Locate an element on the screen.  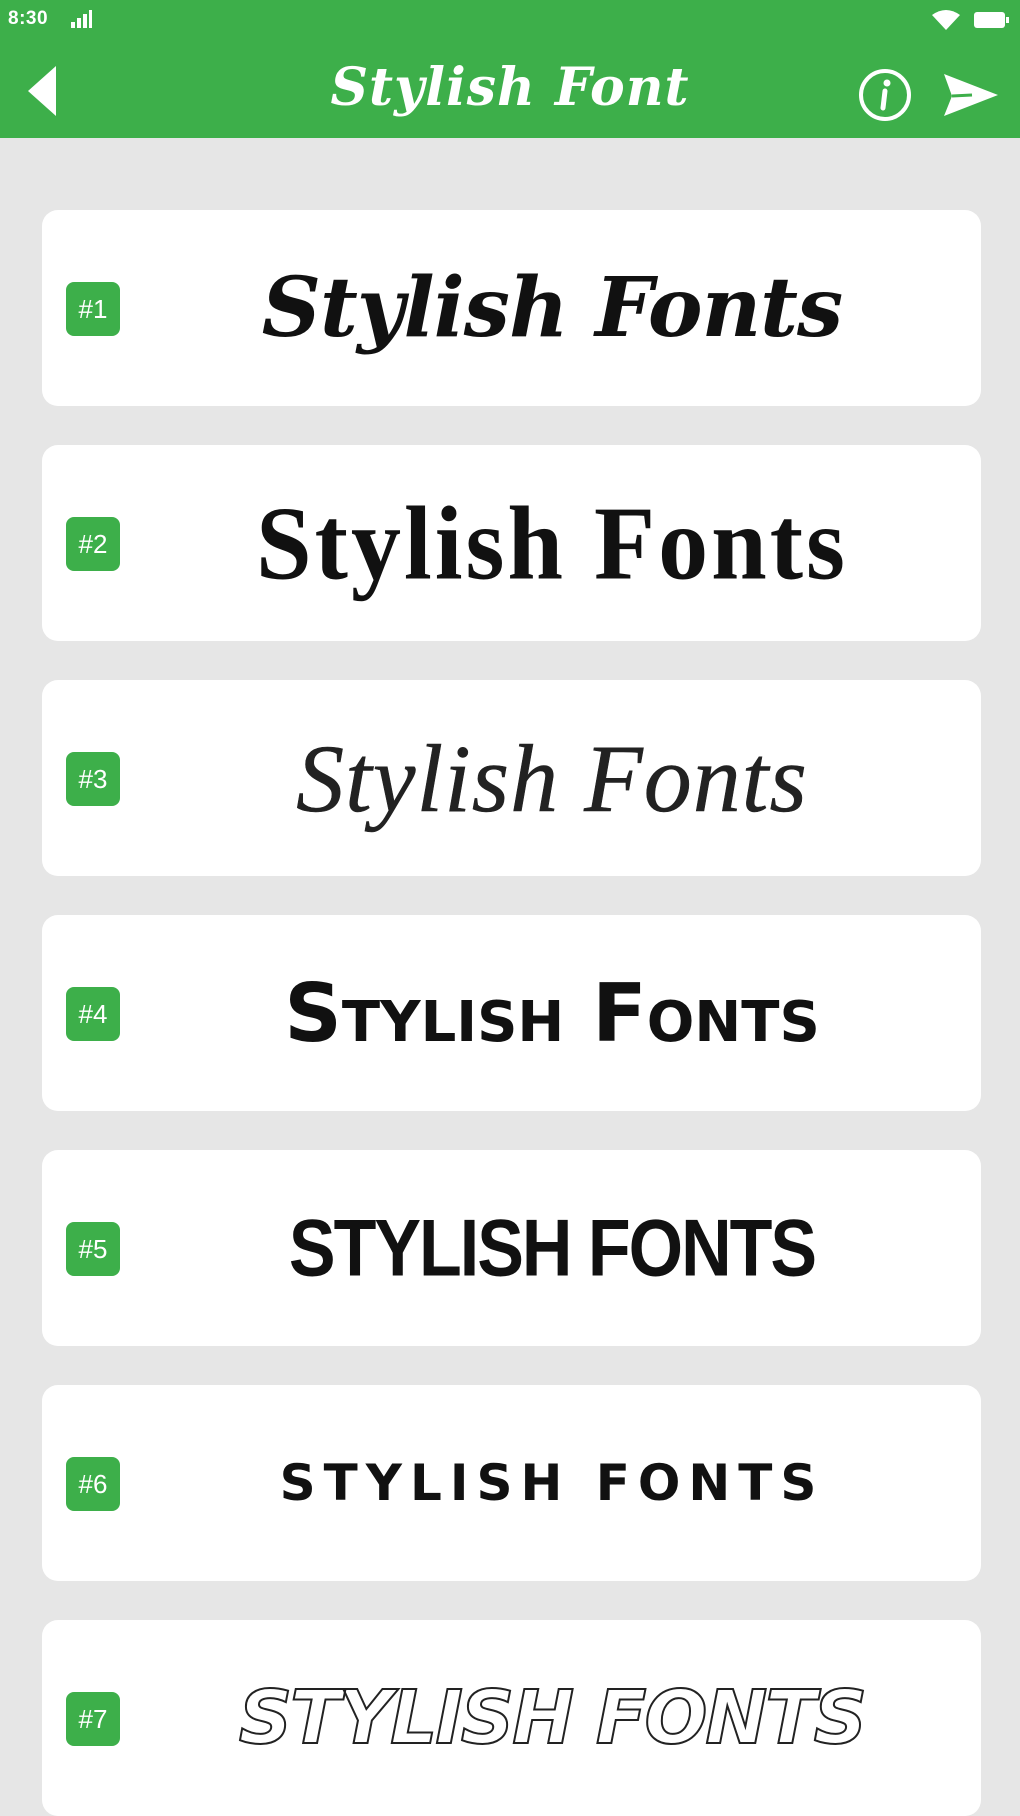
font-number-badge: #7 is located at coordinates (93, 1719).